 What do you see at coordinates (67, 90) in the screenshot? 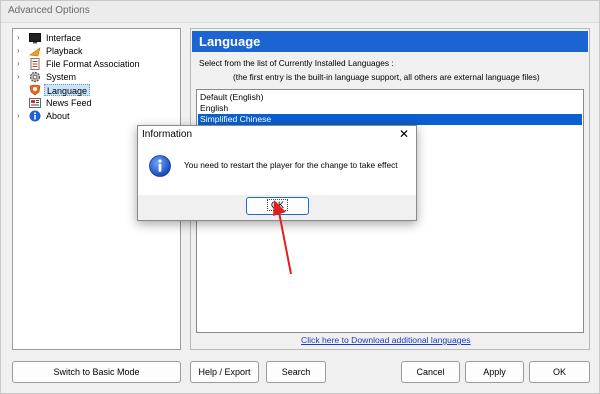
I see `tree-label-language: Language` at bounding box center [67, 90].